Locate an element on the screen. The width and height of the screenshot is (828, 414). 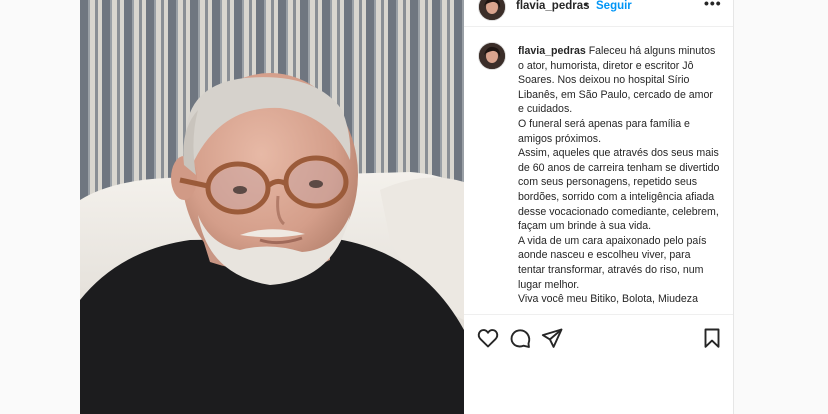
save-button is located at coordinates (712, 338).